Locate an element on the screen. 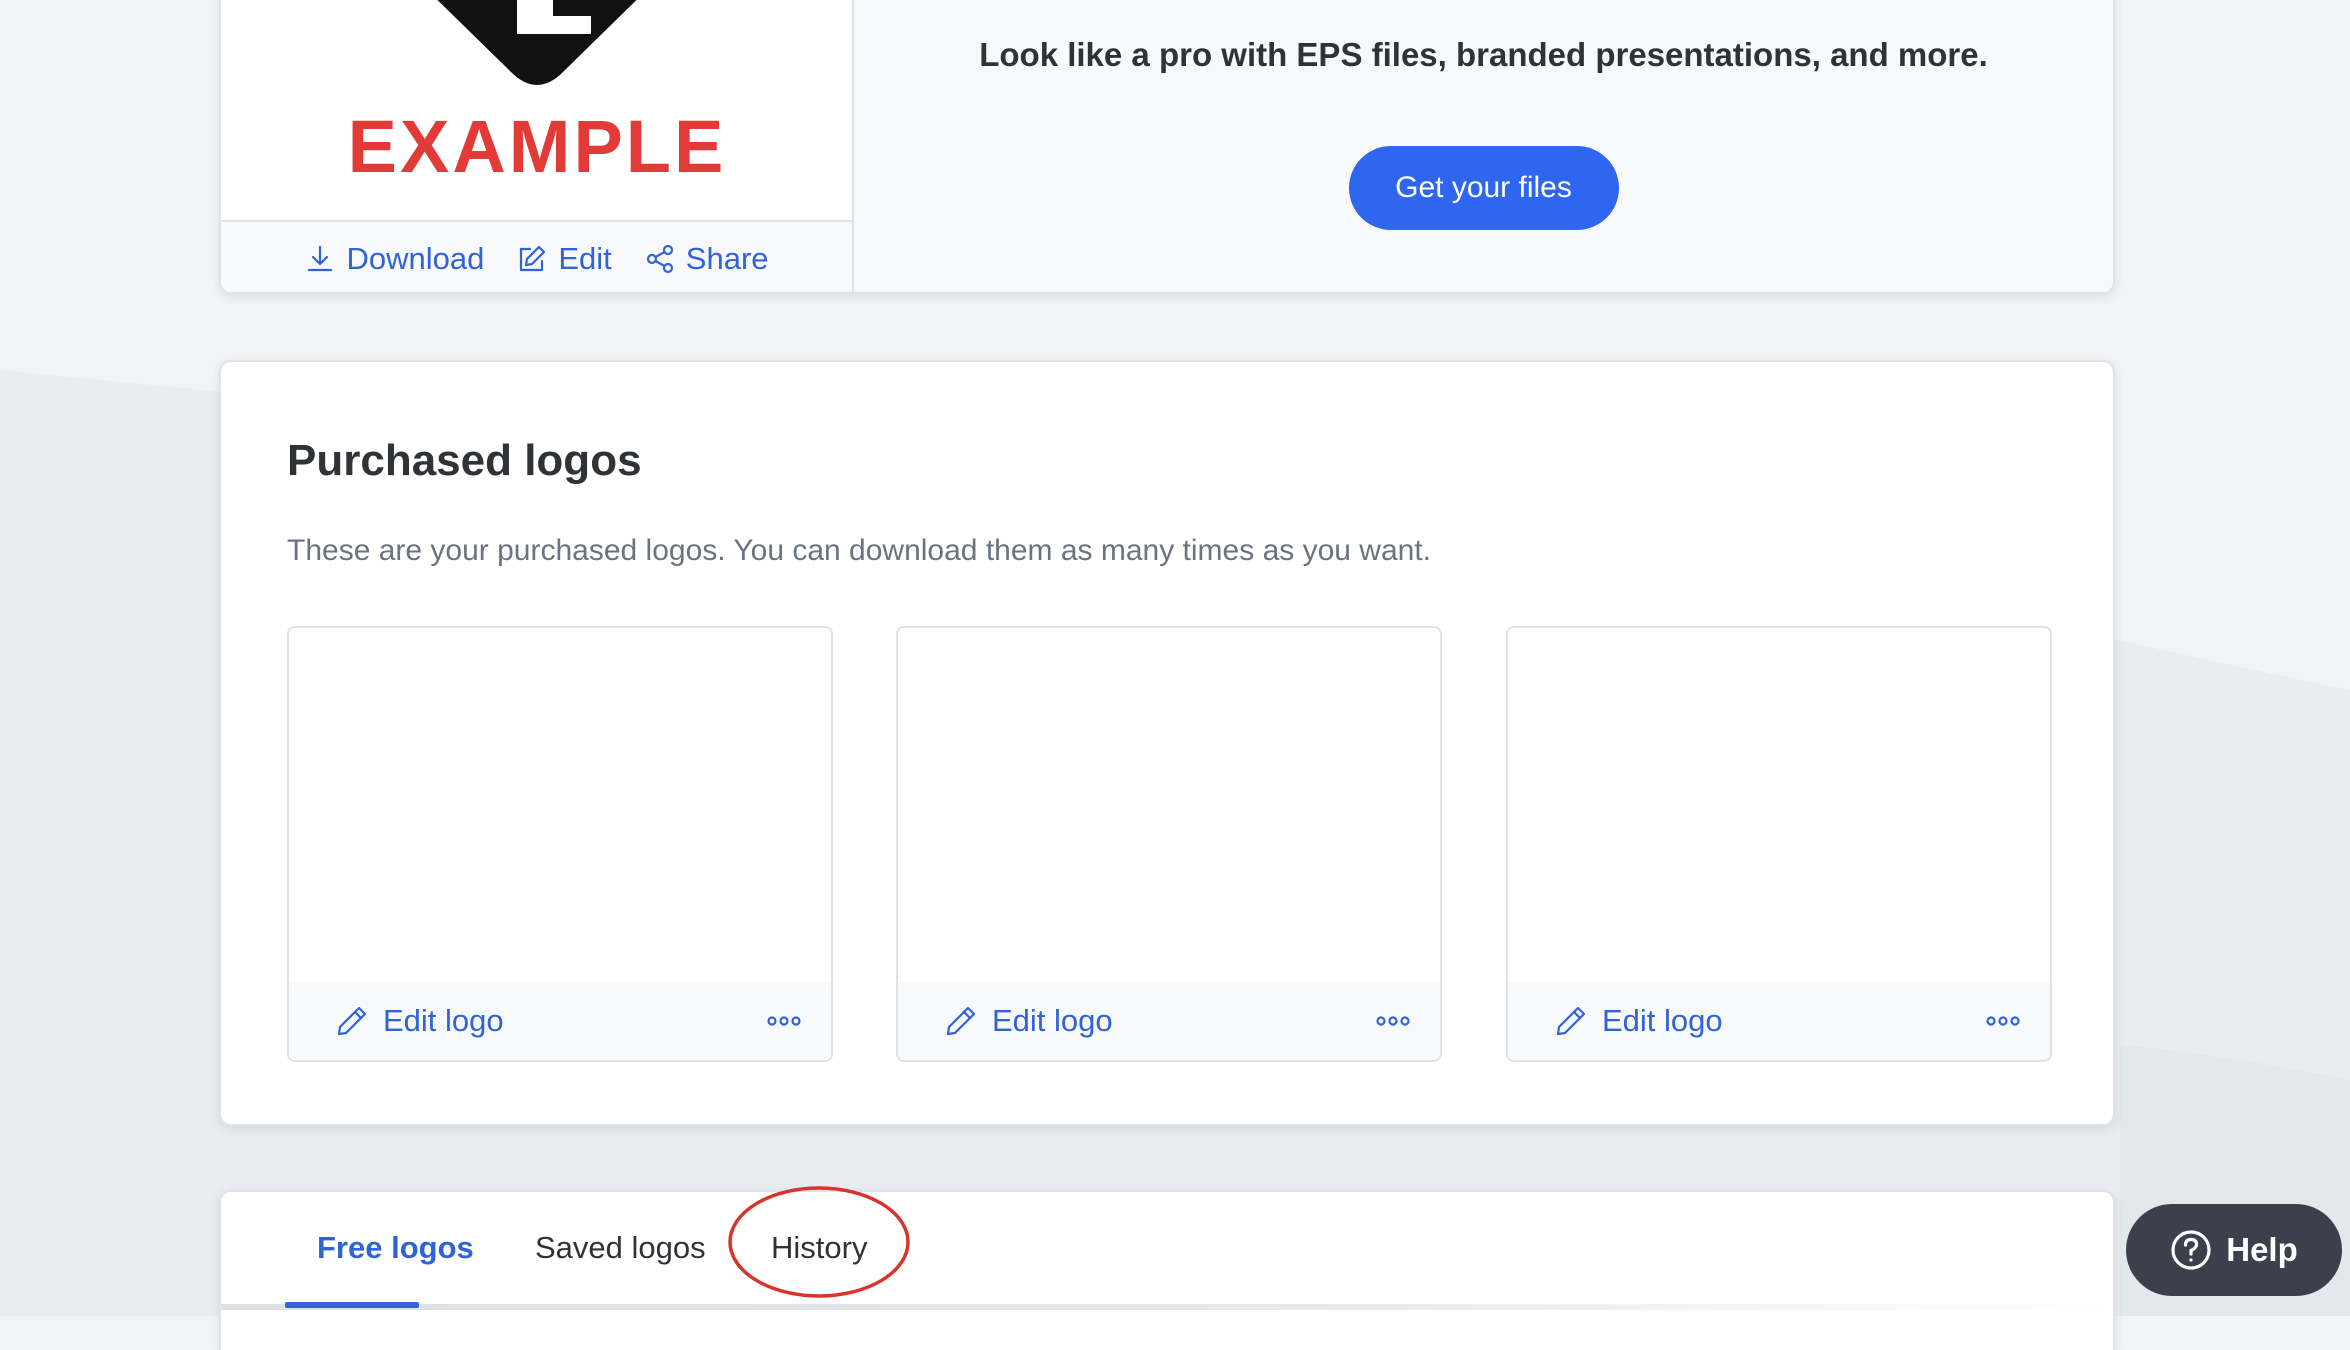 The height and width of the screenshot is (1350, 2350). edit-icon is located at coordinates (533, 258).